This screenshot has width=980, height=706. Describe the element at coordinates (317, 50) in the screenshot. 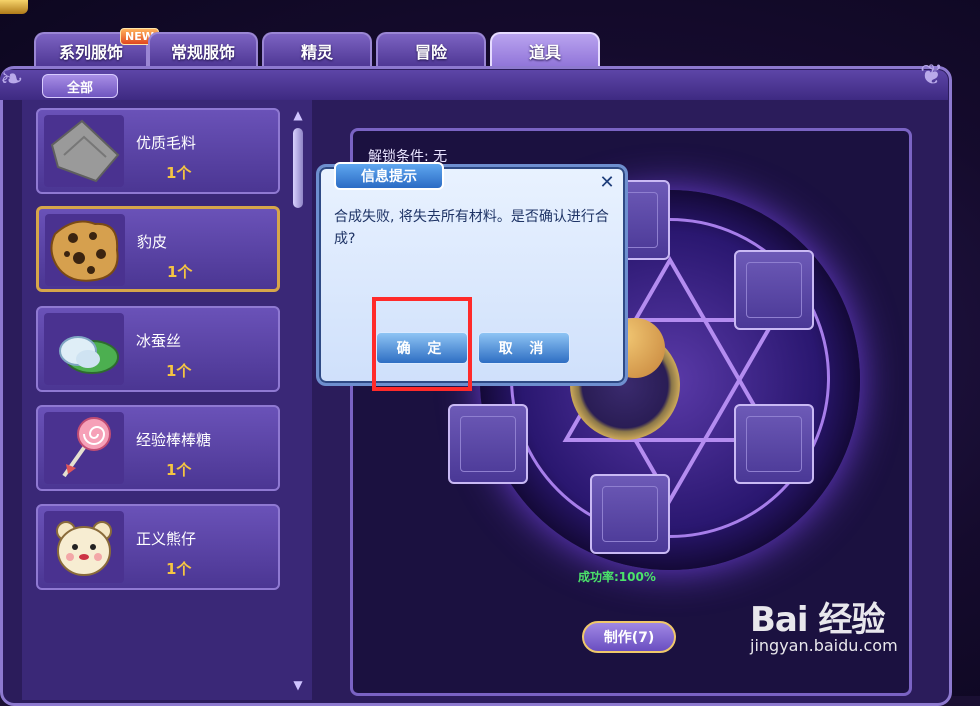

I see `tab-spirit: 精灵` at that location.